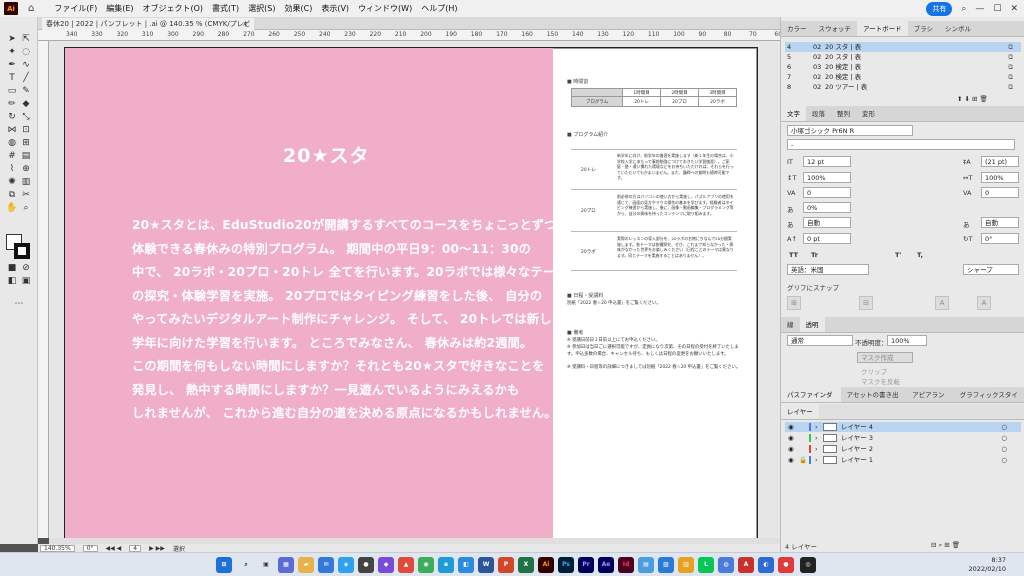 The width and height of the screenshot is (1024, 576). Describe the element at coordinates (874, 371) in the screenshot. I see `clip-checkbox: クリップ` at that location.